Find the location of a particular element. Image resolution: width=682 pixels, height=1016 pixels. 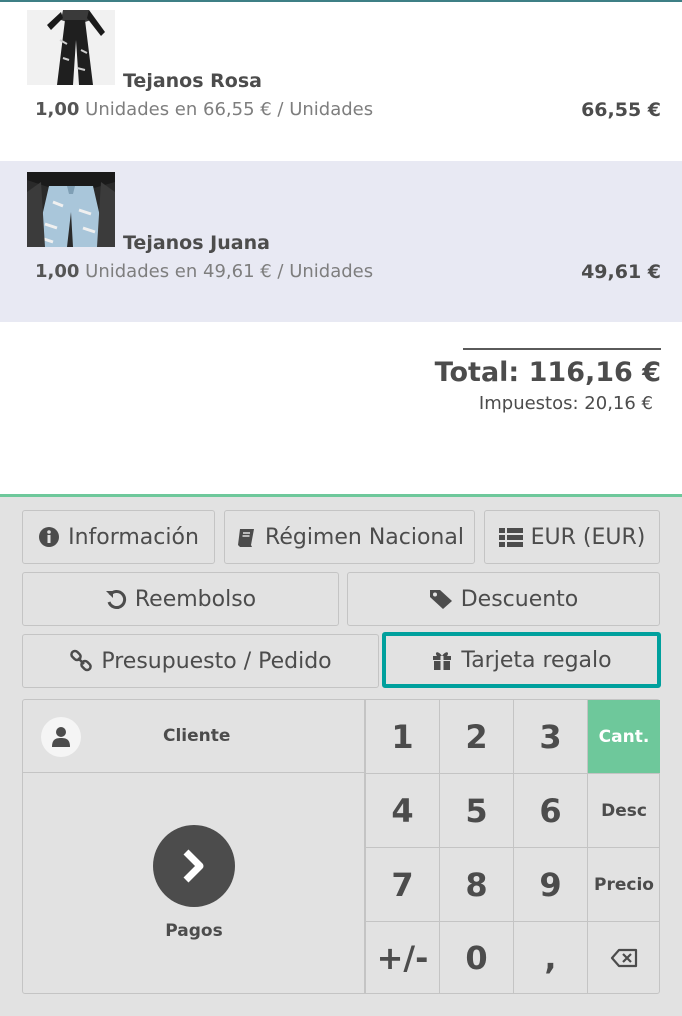

mode-discount-button: Desc is located at coordinates (623, 811).